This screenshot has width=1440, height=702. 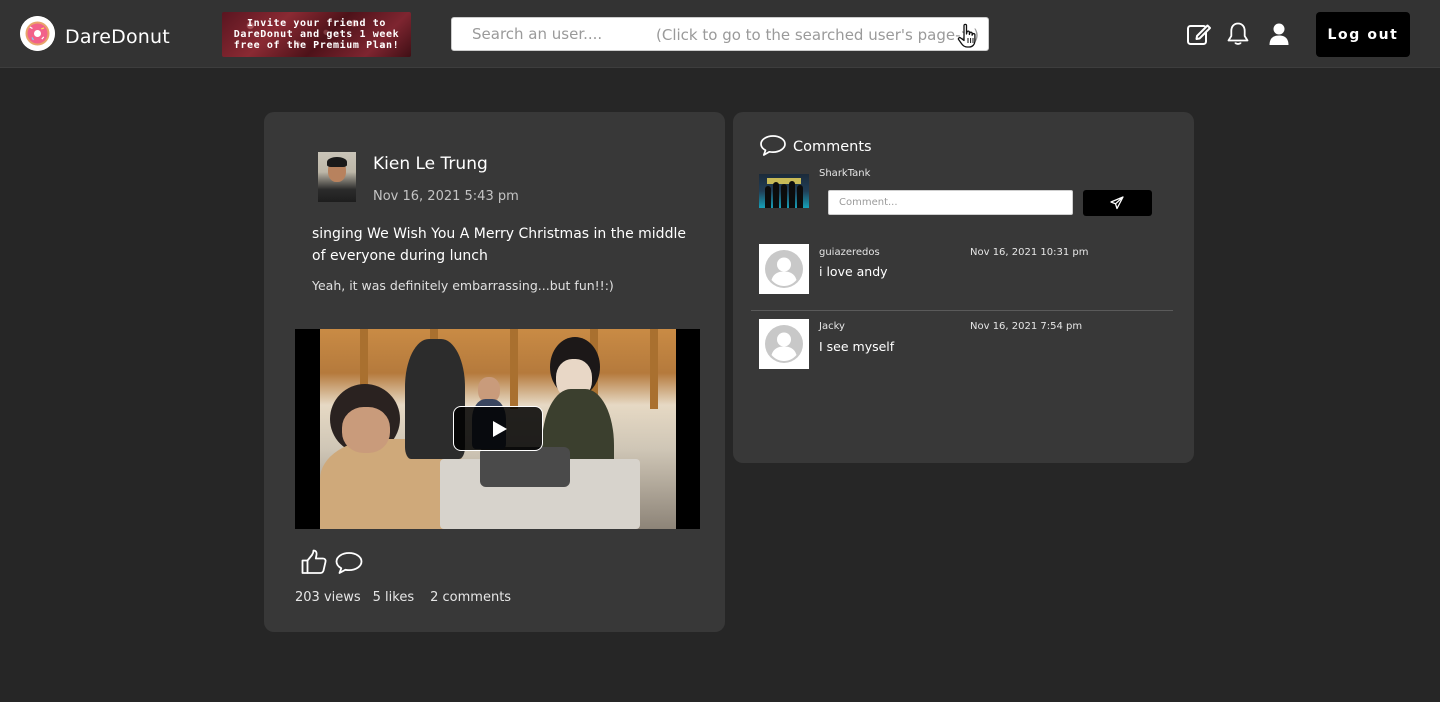 What do you see at coordinates (962, 345) in the screenshot?
I see `comment-item: Jacky Nov 16, 2021 7:54 pm I see myself` at bounding box center [962, 345].